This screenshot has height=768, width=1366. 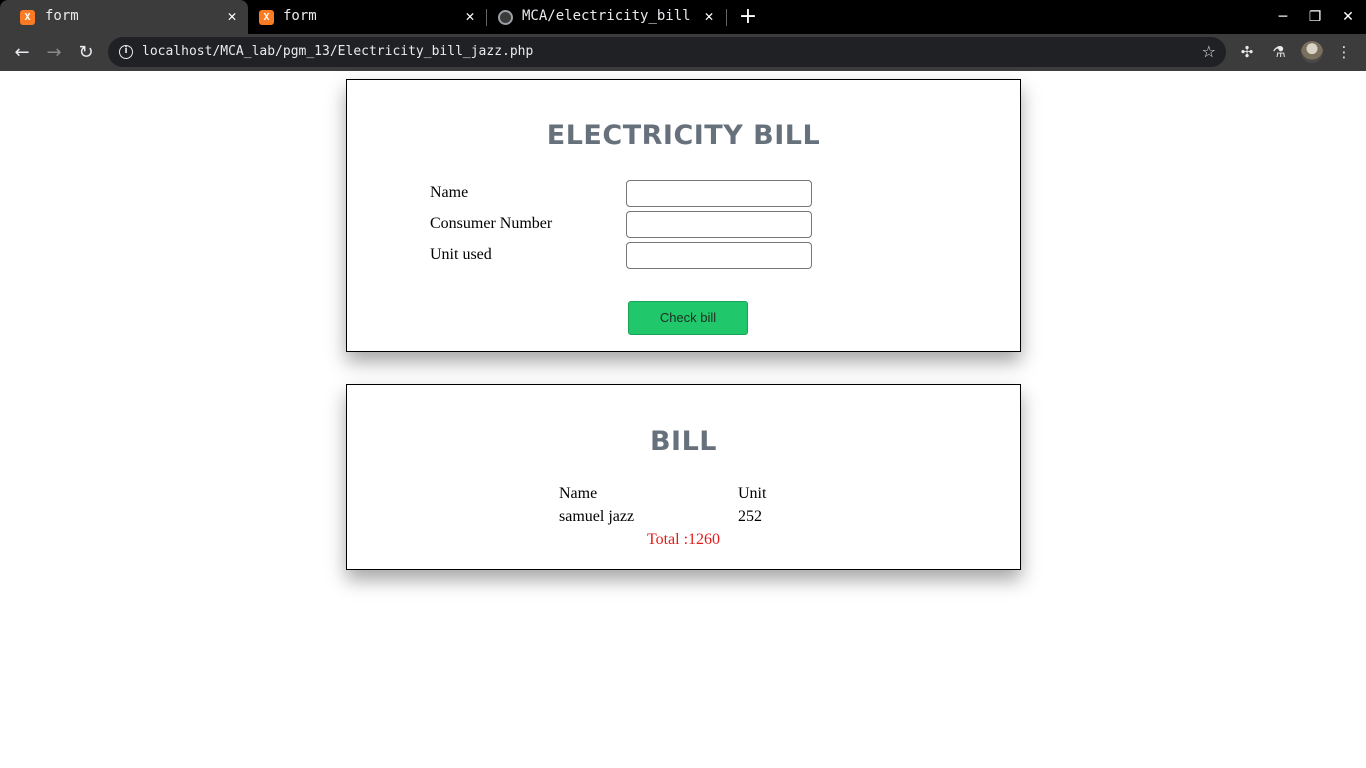 What do you see at coordinates (726, 17) in the screenshot?
I see `tab-separator` at bounding box center [726, 17].